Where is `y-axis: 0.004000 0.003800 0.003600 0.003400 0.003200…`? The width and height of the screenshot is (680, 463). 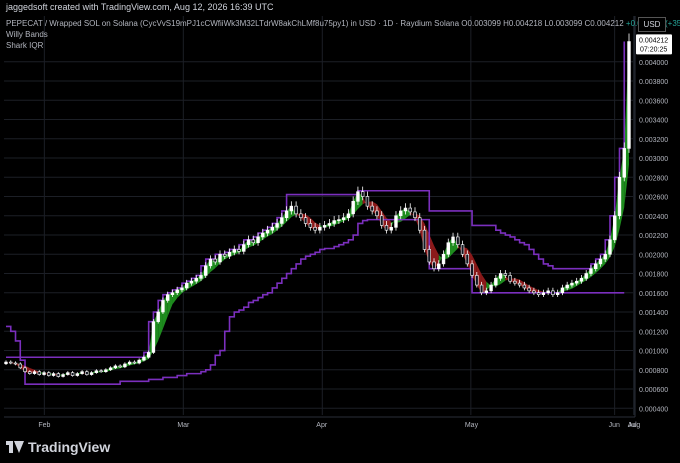
y-axis: 0.004000 0.003800 0.003600 0.003400 0.003200… is located at coordinates (651, 216).